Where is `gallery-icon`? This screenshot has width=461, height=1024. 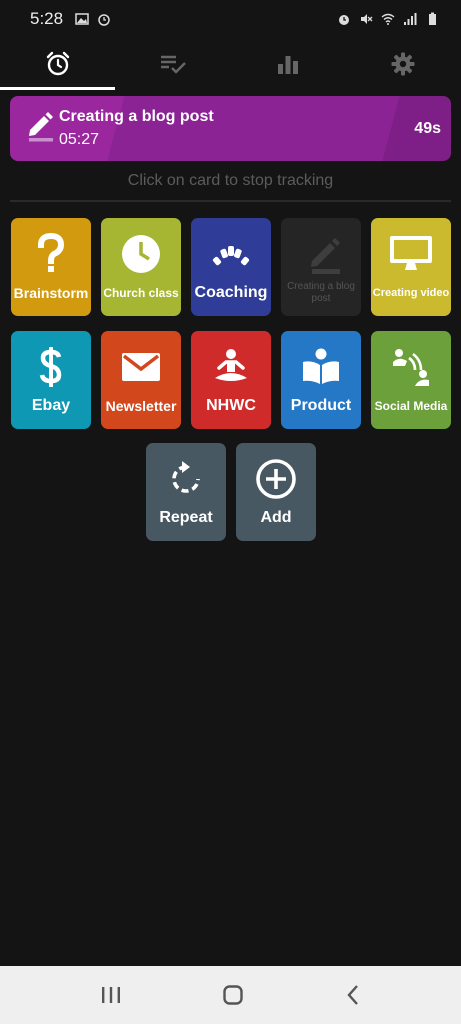 gallery-icon is located at coordinates (82, 19).